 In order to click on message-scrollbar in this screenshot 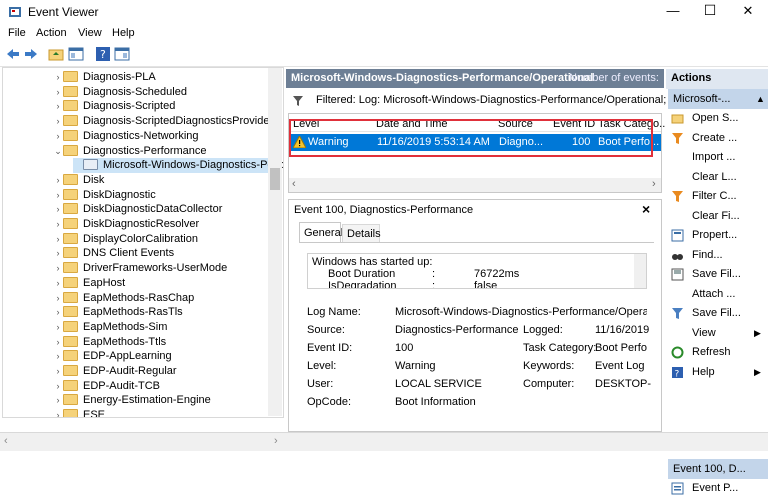, I will do `click(640, 271)`.